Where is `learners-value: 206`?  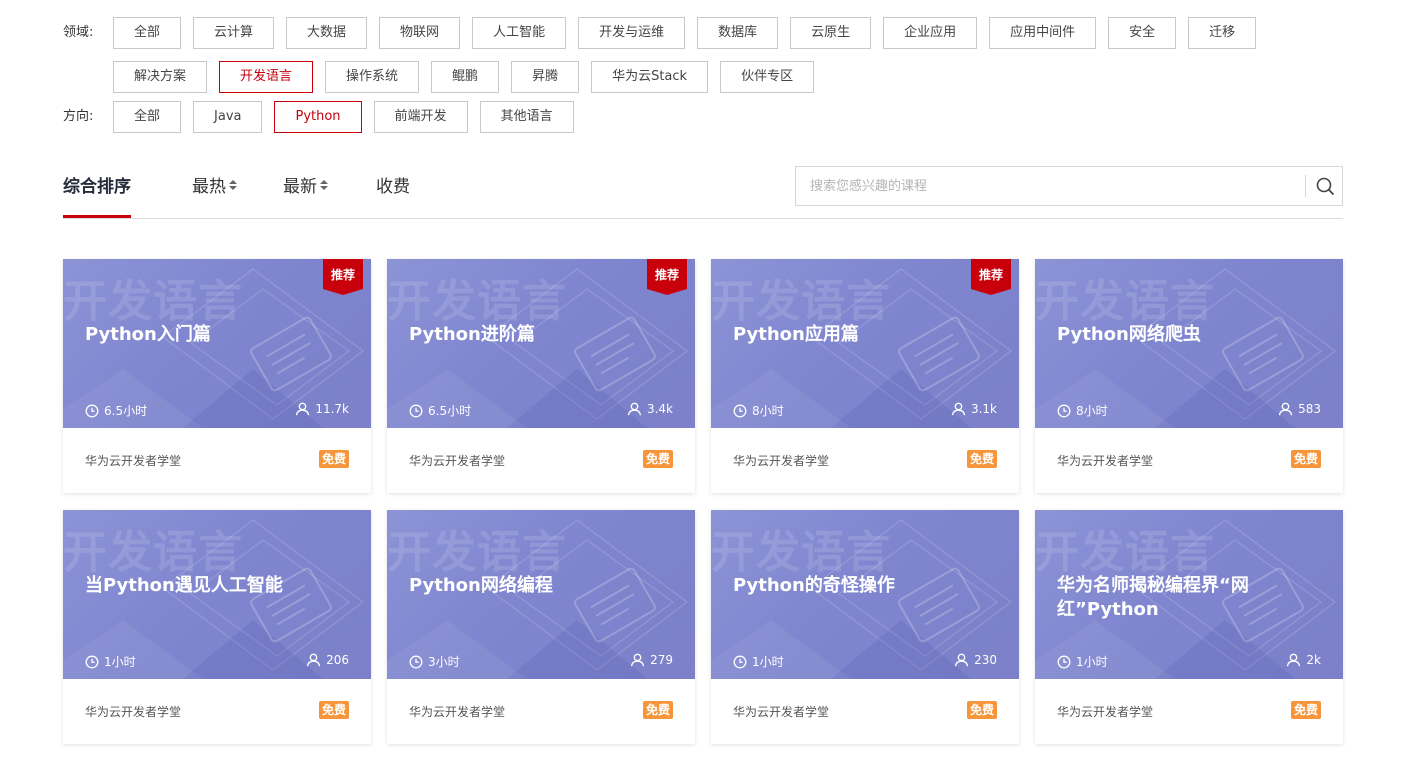
learners-value: 206 is located at coordinates (337, 660).